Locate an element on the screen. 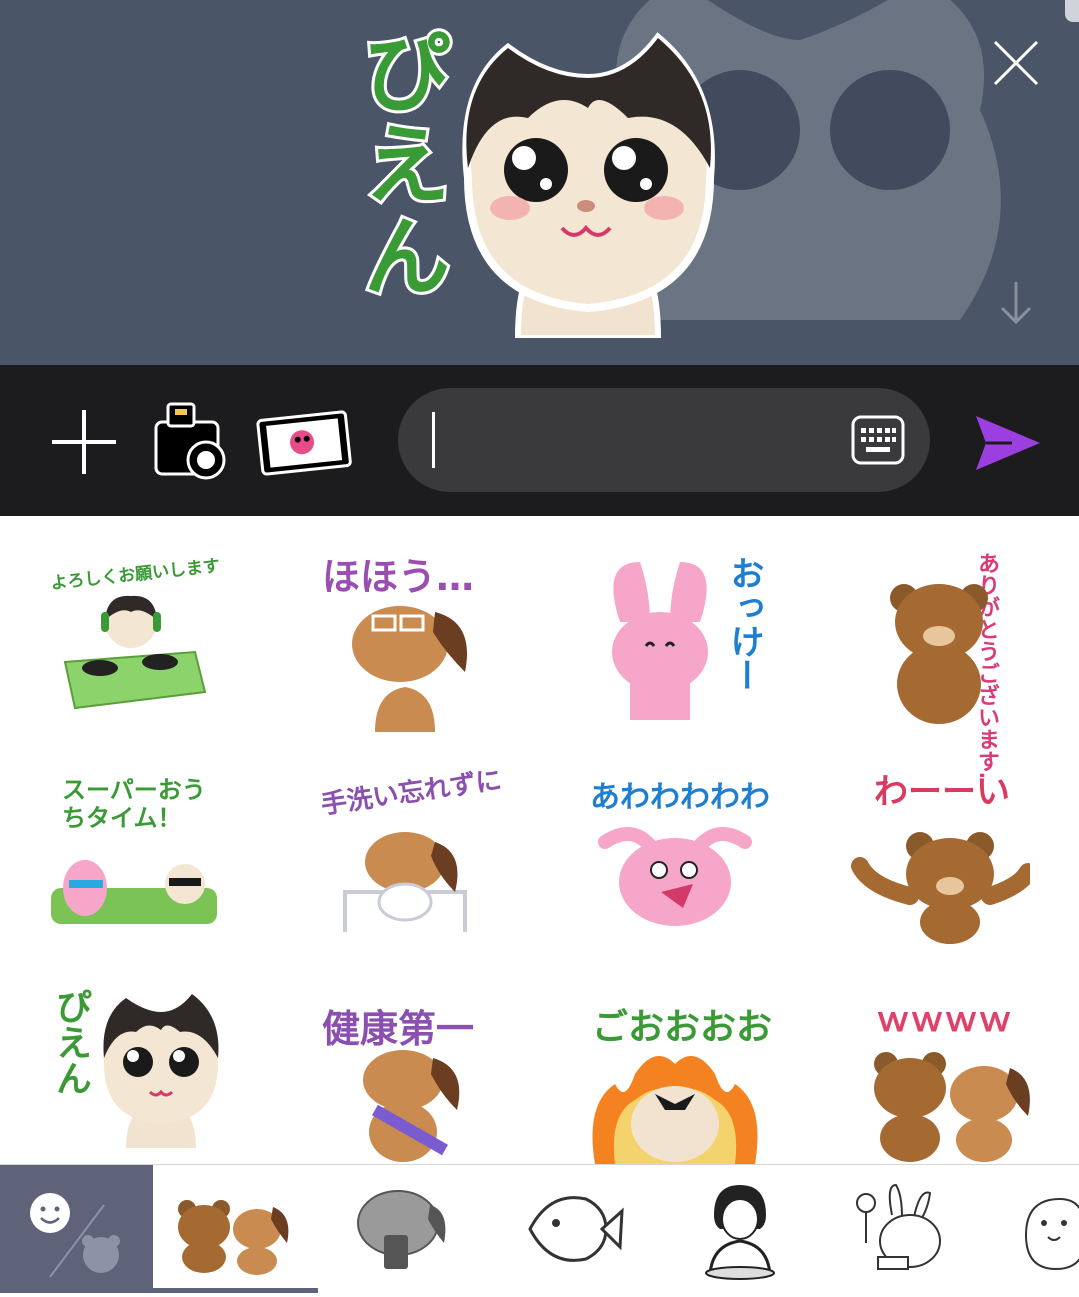 The image size is (1079, 1297). dog-sticker-image is located at coordinates (409, 669).